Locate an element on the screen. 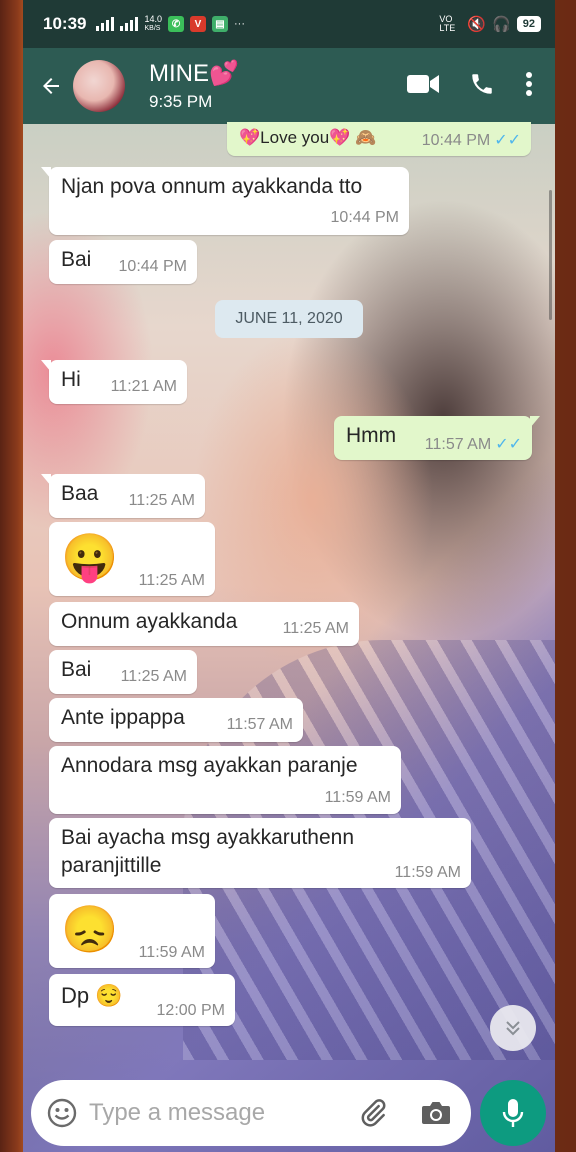 This screenshot has width=576, height=1152. attach-icon is located at coordinates (373, 1113).